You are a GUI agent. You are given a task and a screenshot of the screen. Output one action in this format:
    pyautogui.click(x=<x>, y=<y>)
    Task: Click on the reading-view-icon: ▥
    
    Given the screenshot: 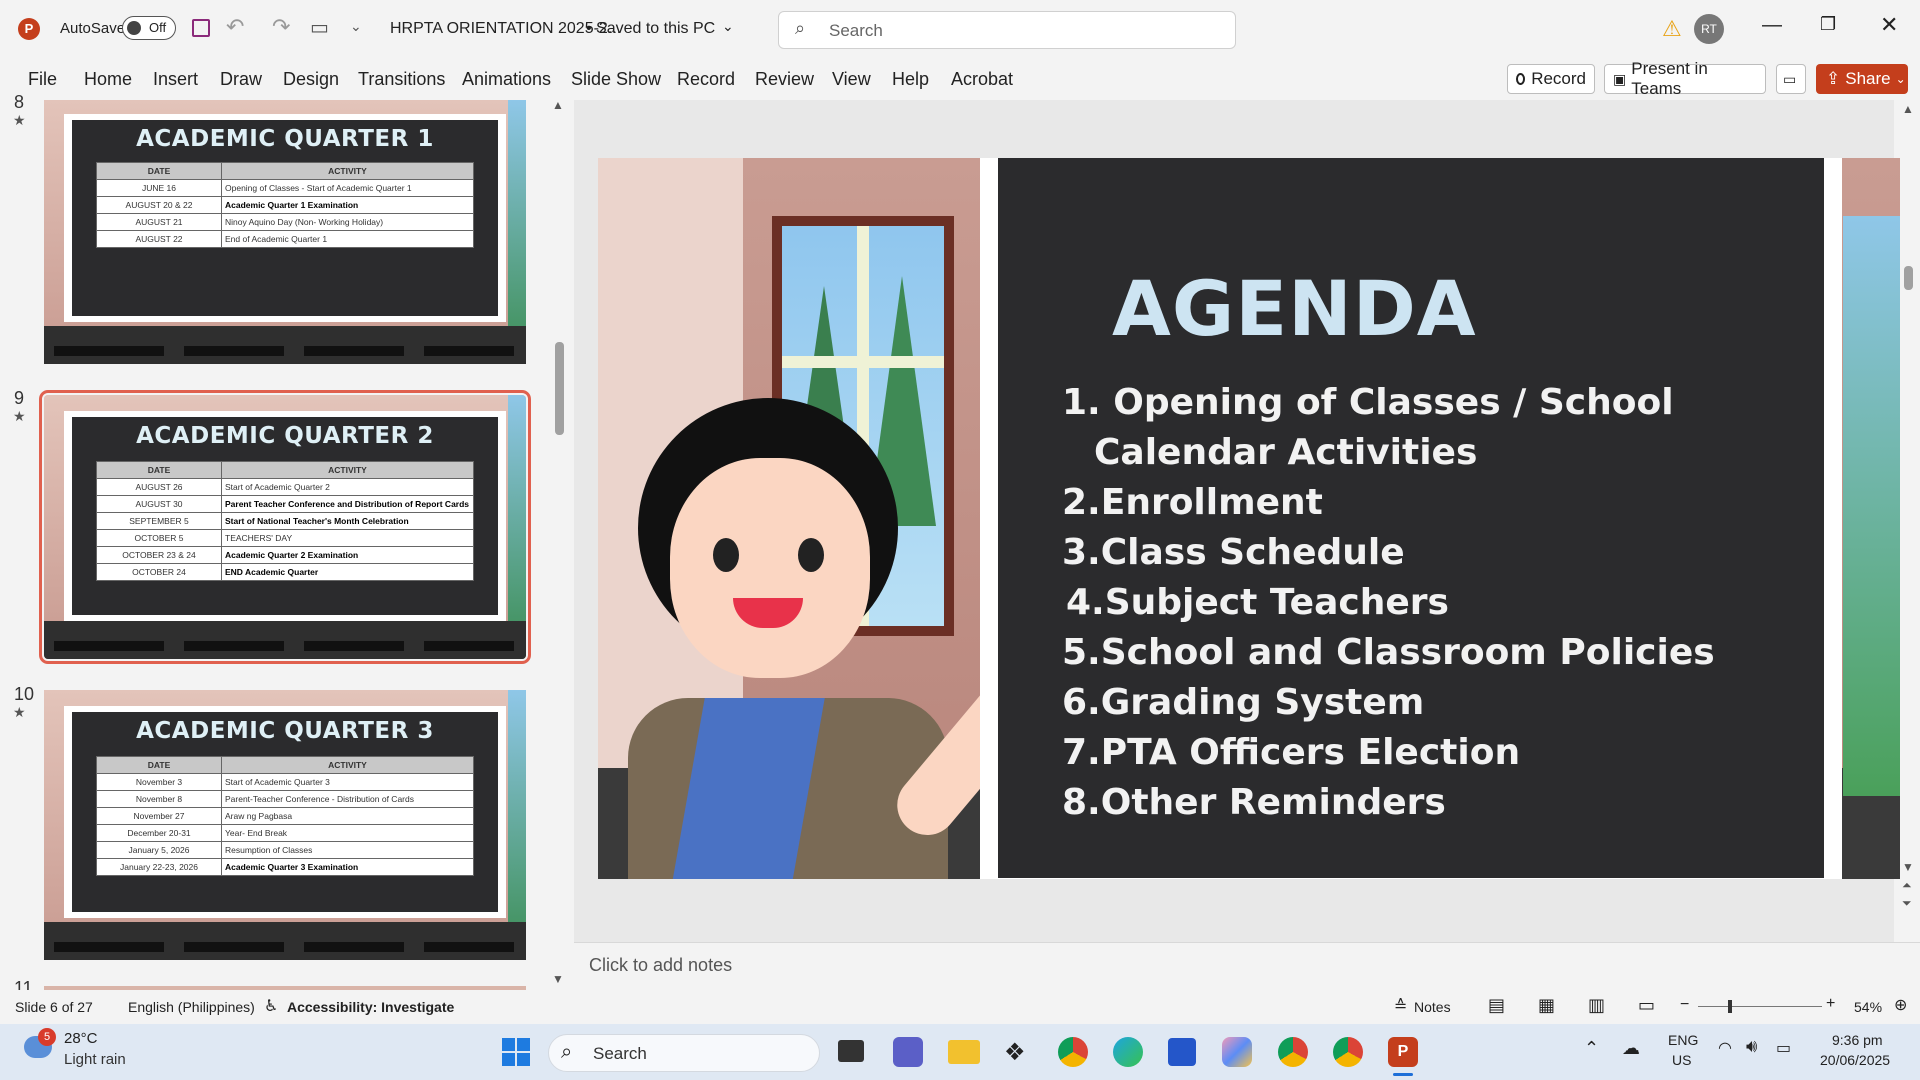 What is the action you would take?
    pyautogui.click(x=1596, y=1005)
    